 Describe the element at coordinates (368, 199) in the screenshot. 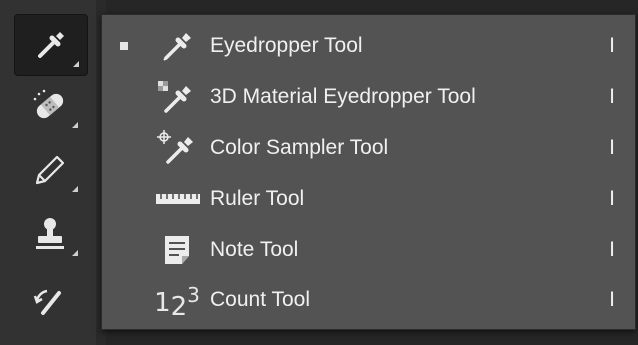

I see `menu-item-ruler-tool: Ruler Tool I` at that location.